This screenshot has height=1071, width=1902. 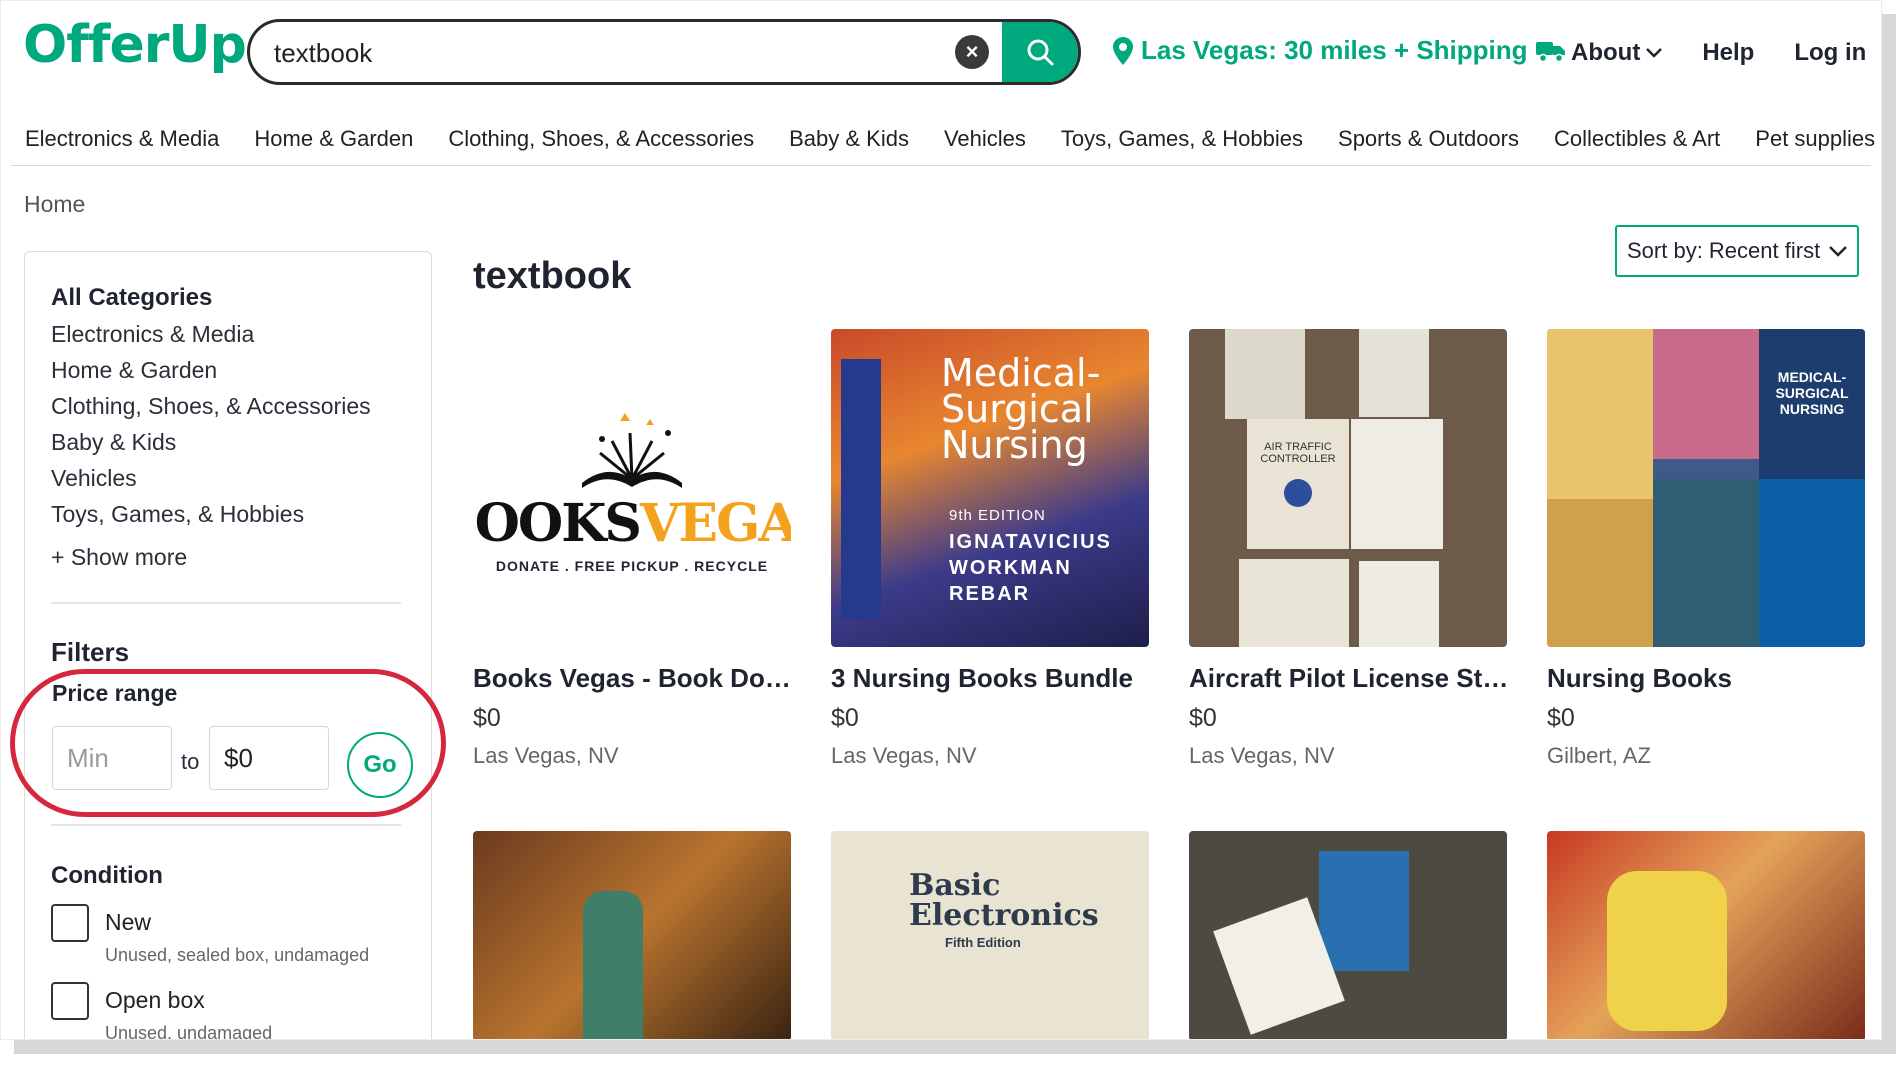 What do you see at coordinates (632, 565) in the screenshot?
I see `image-text: DONATE . FREE PICKUP . RECYCLE` at bounding box center [632, 565].